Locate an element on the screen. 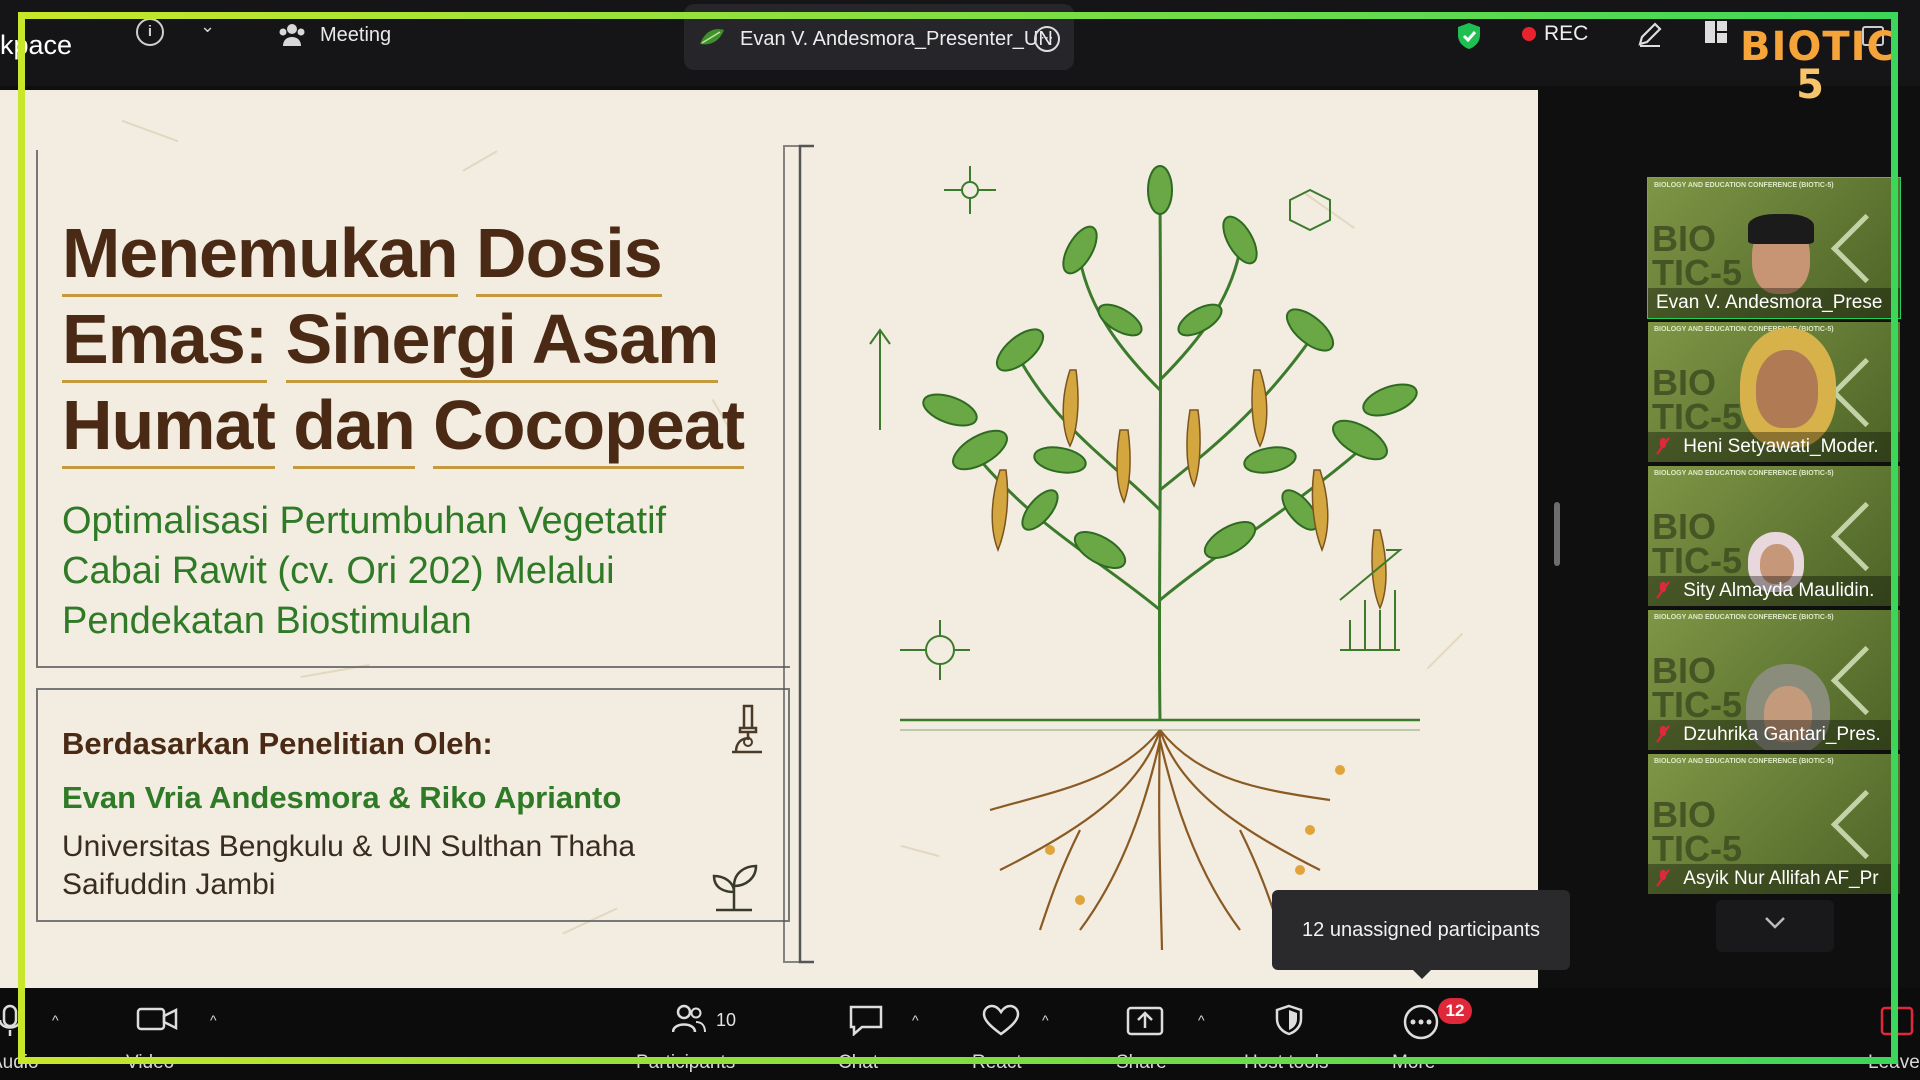 This screenshot has width=1920, height=1080. gallery-scroll-down-button is located at coordinates (1775, 926).